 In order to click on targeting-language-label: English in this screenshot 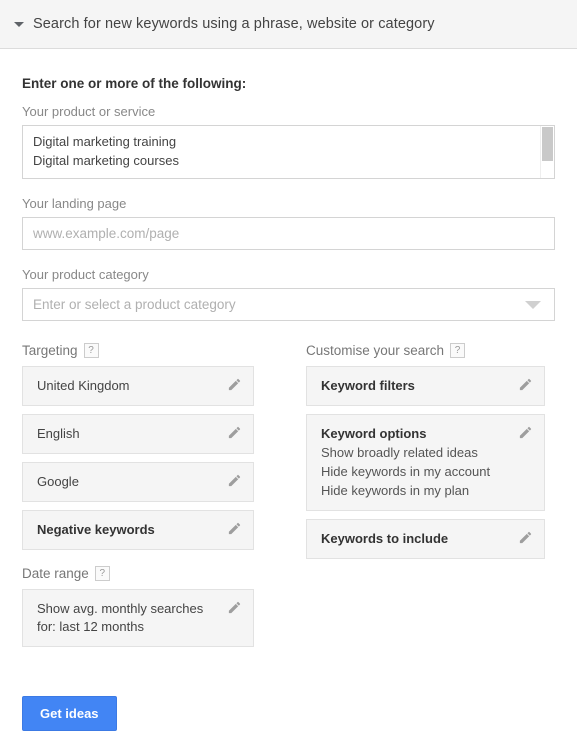, I will do `click(58, 433)`.